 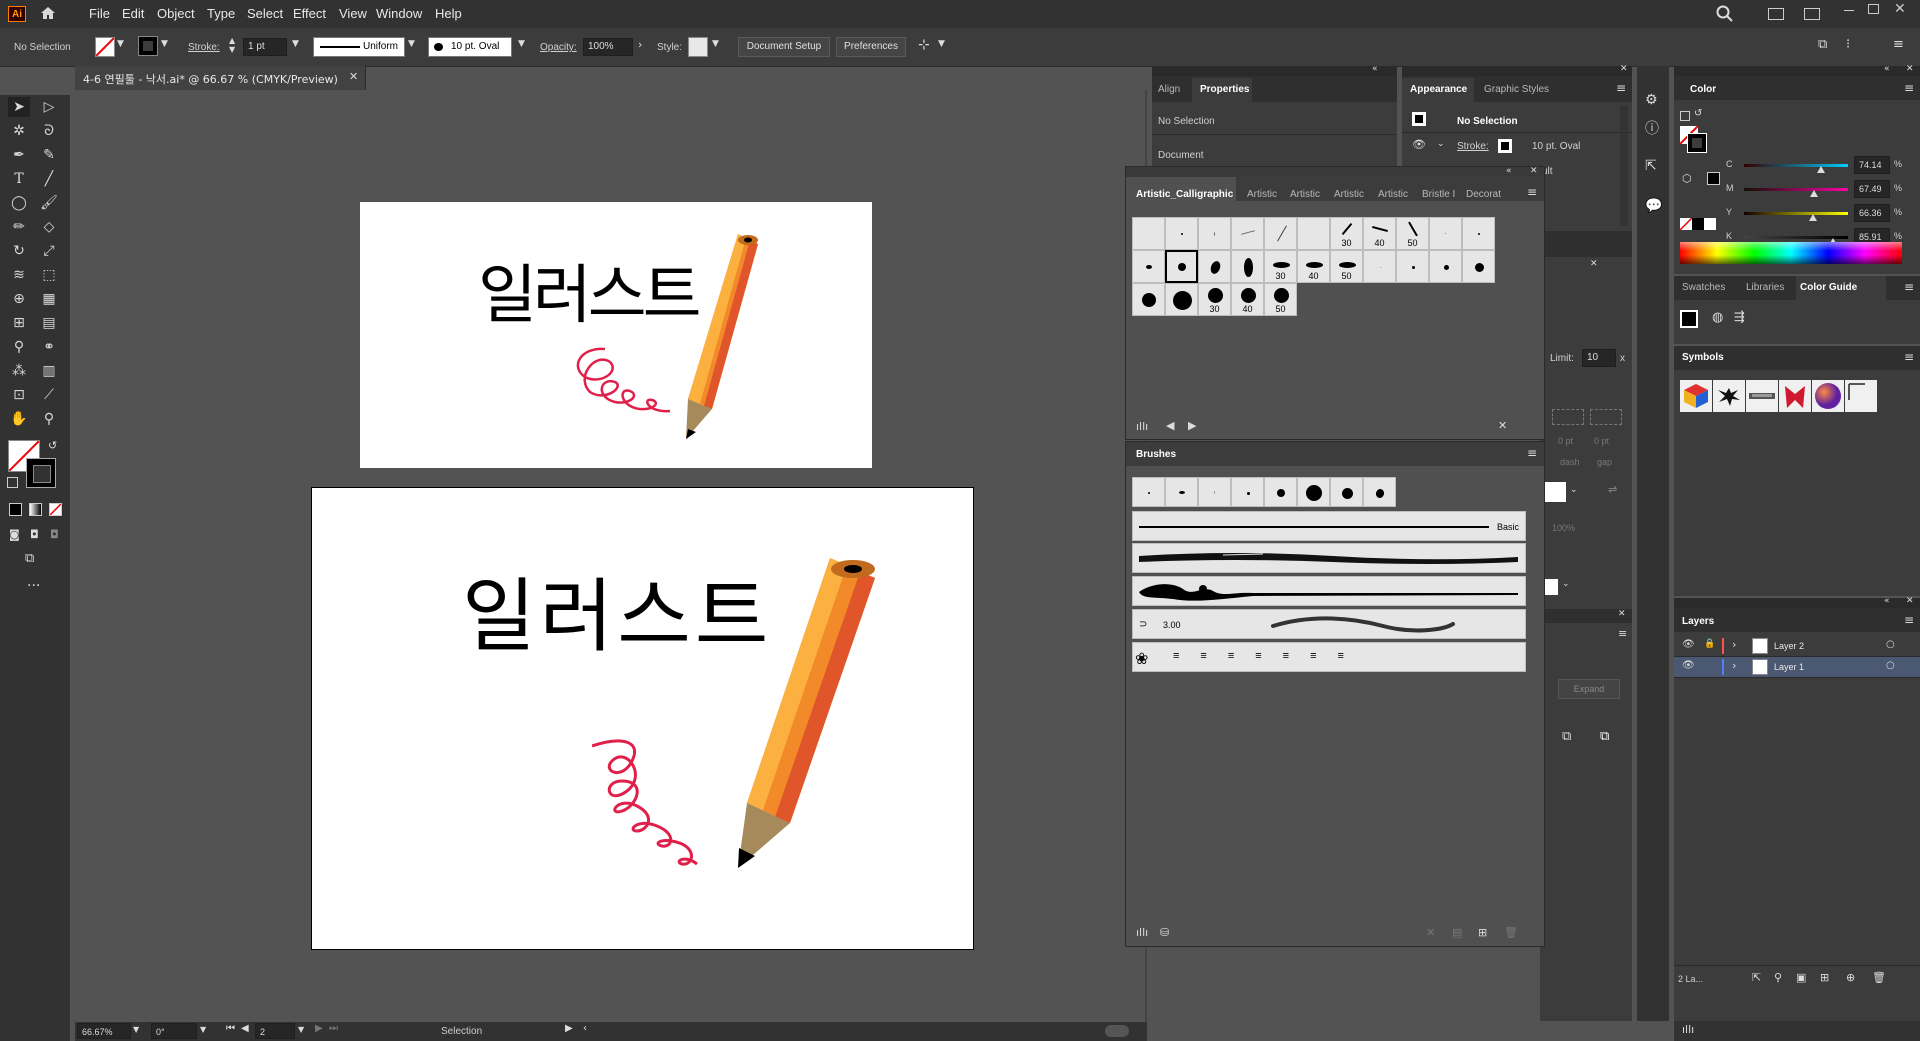 What do you see at coordinates (1688, 1029) in the screenshot?
I see `library-icon: ıllı` at bounding box center [1688, 1029].